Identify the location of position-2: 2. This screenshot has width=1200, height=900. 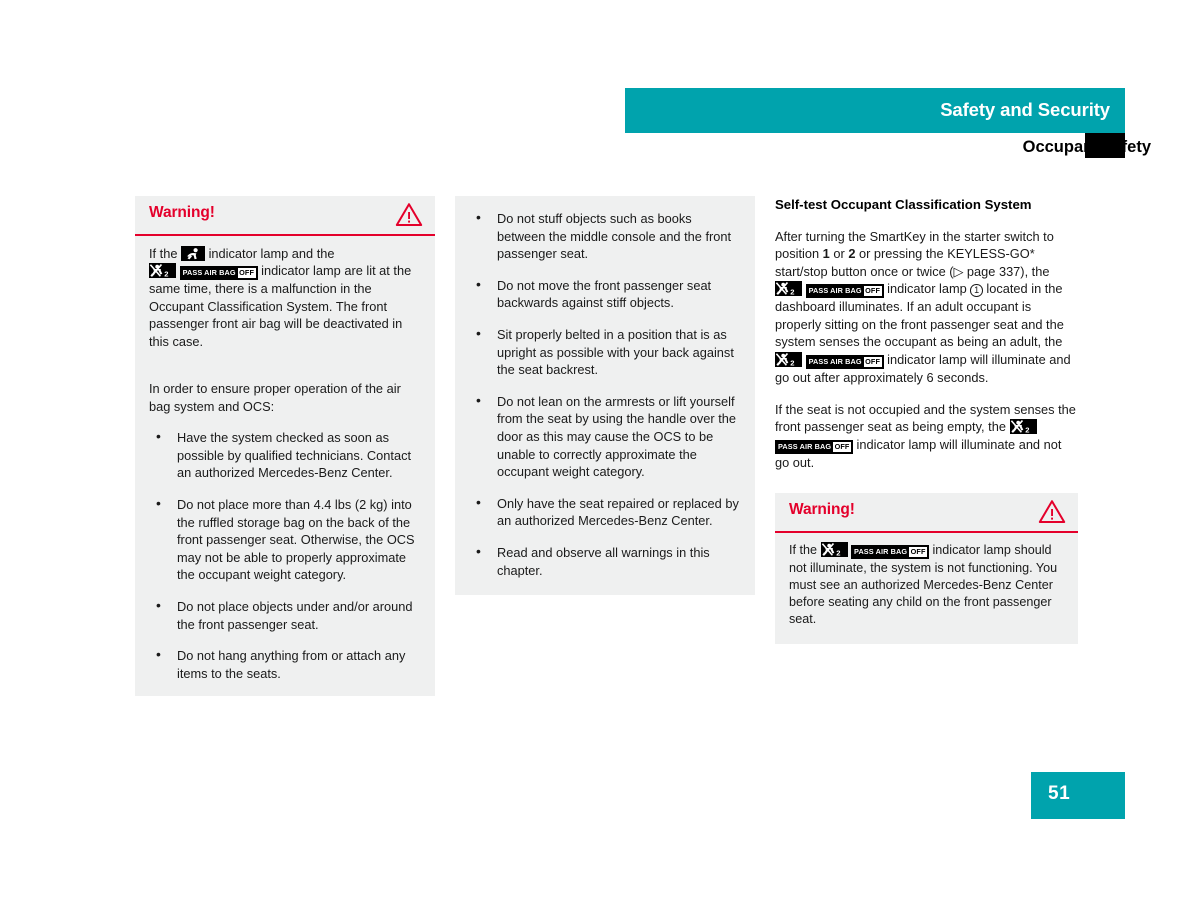
(852, 254).